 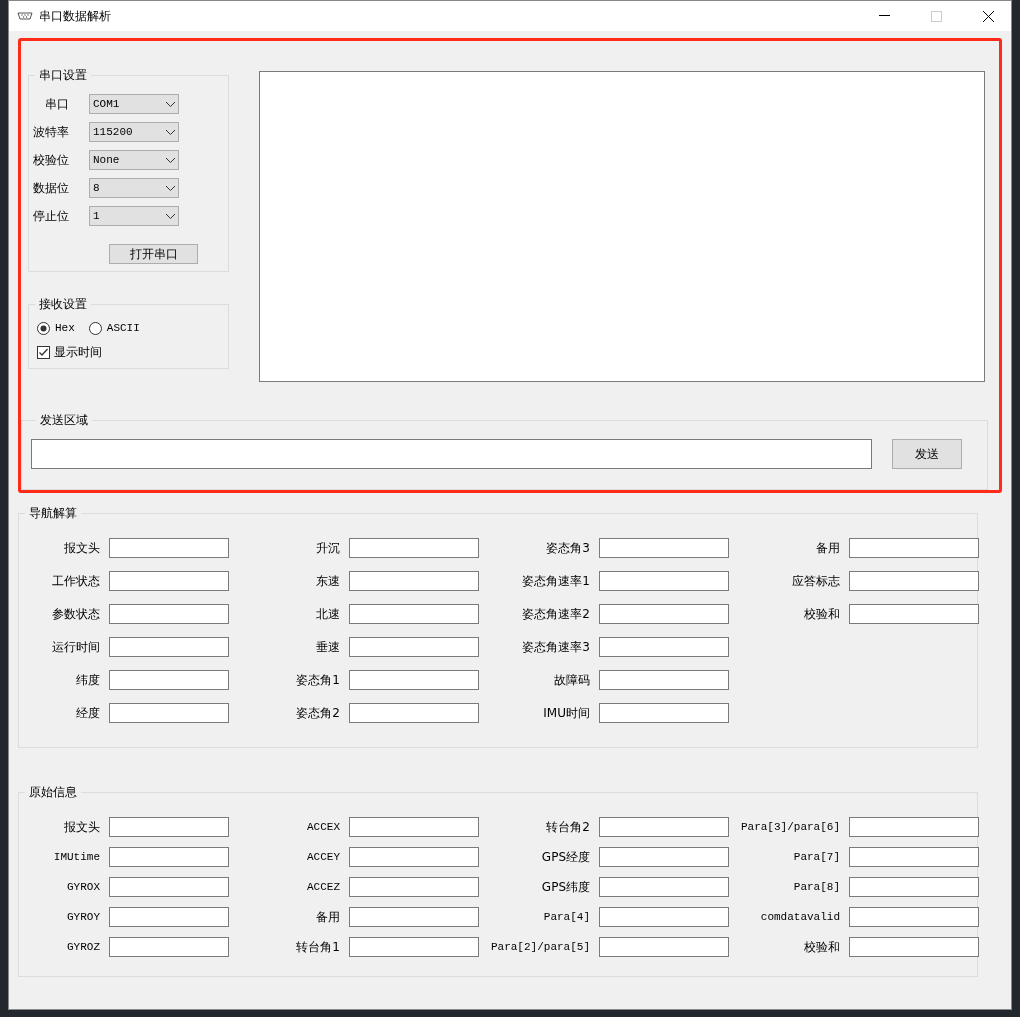 I want to click on field-label: 停止位, so click(x=51, y=216).